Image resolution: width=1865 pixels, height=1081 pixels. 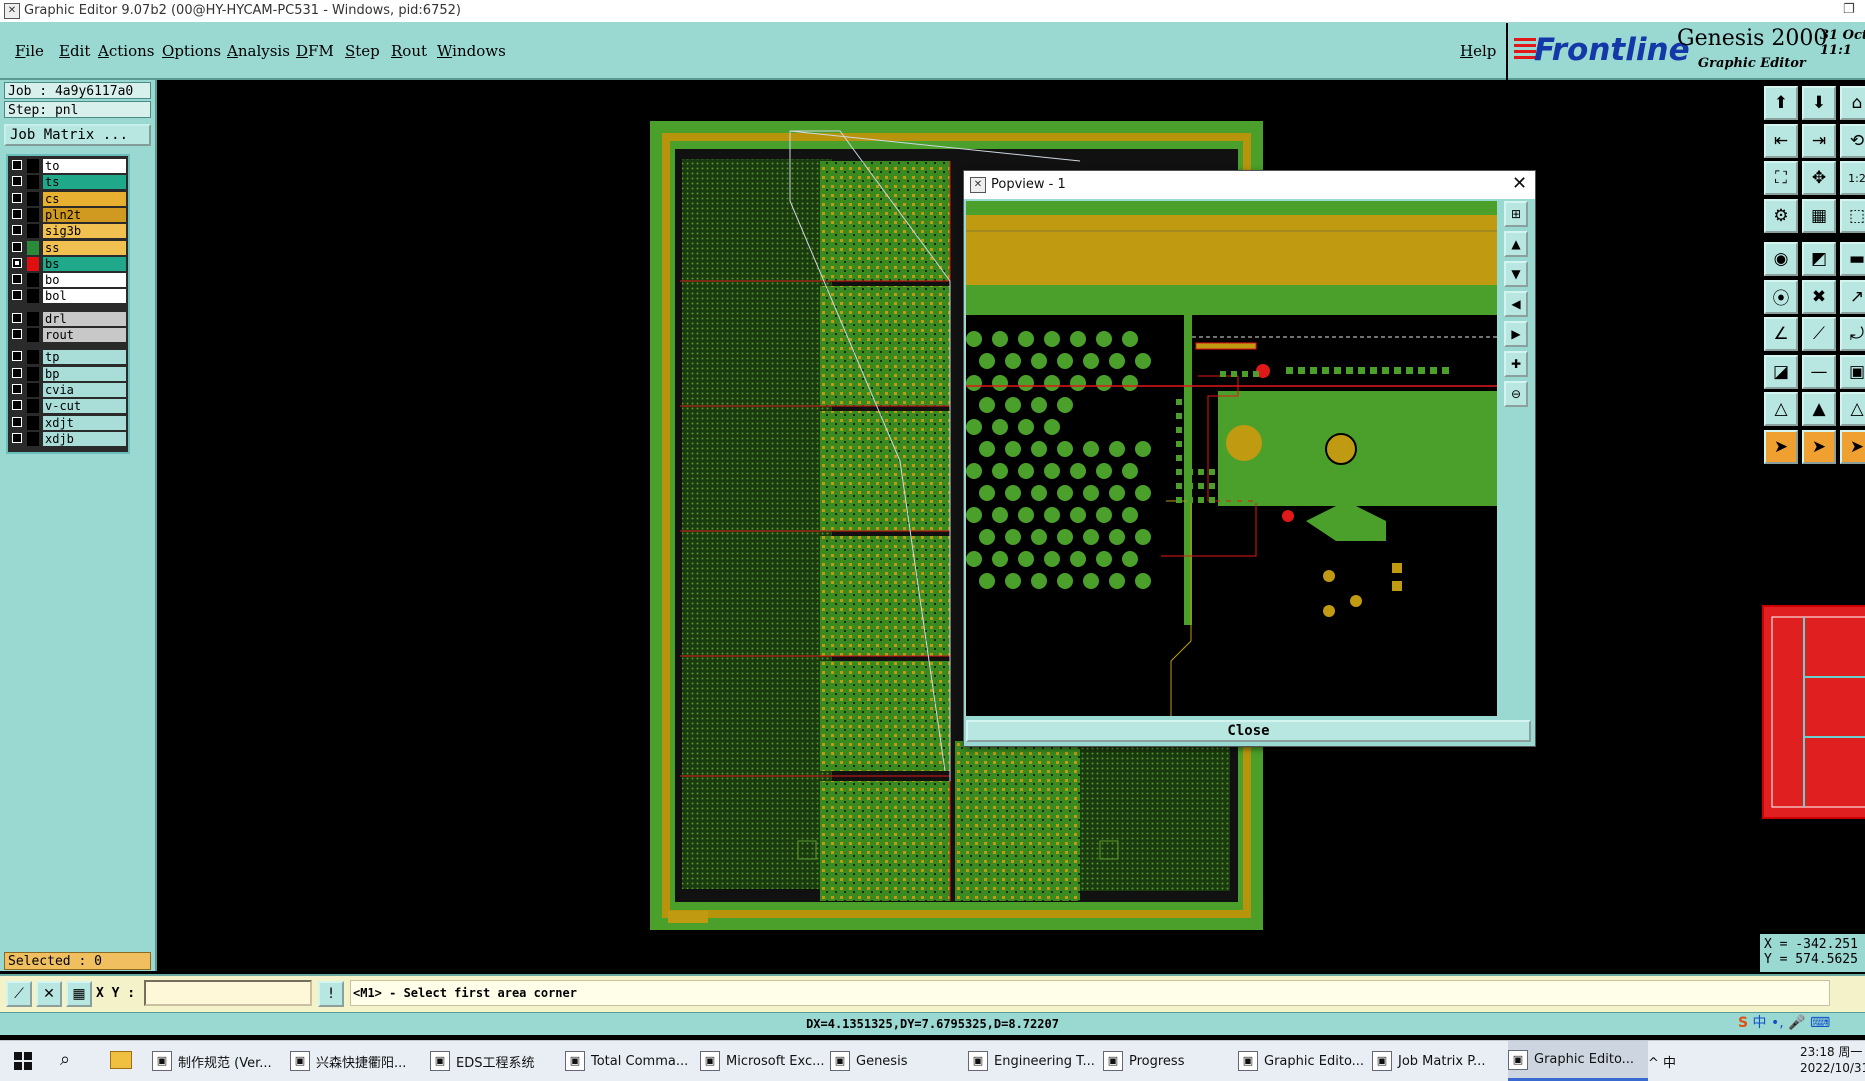 What do you see at coordinates (1781, 371) in the screenshot?
I see `pad-move-icon: ◪` at bounding box center [1781, 371].